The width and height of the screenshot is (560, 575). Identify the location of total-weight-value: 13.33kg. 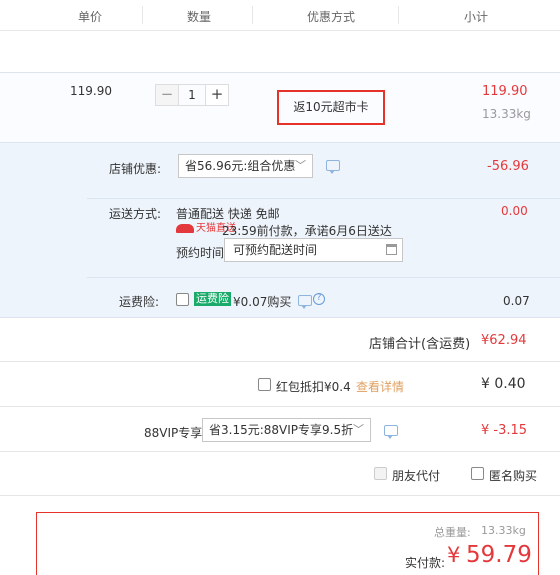
(503, 530).